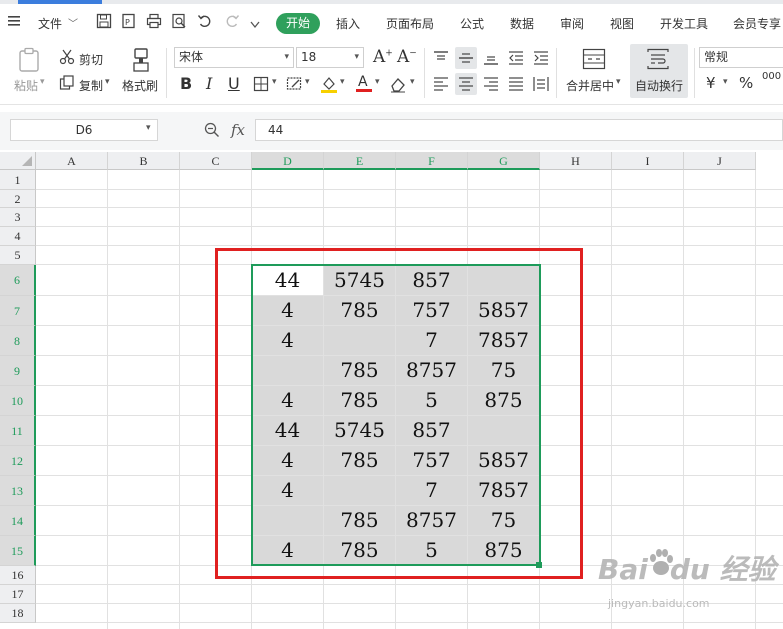 The height and width of the screenshot is (629, 783). What do you see at coordinates (360, 161) in the screenshot?
I see `column-header-e: E` at bounding box center [360, 161].